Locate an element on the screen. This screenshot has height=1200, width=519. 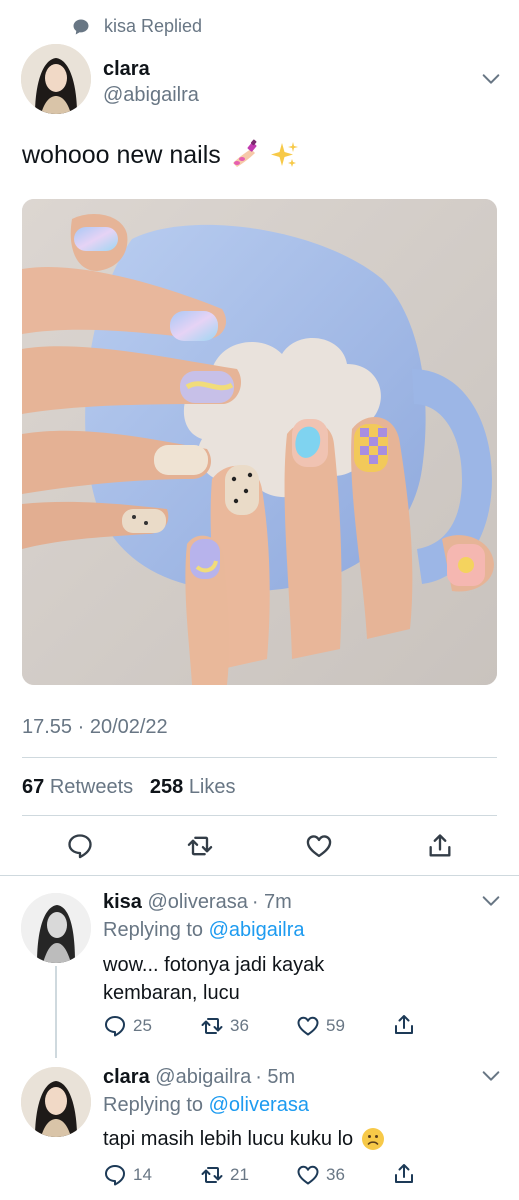
likes-stat: 258 Likes is located at coordinates (193, 787).